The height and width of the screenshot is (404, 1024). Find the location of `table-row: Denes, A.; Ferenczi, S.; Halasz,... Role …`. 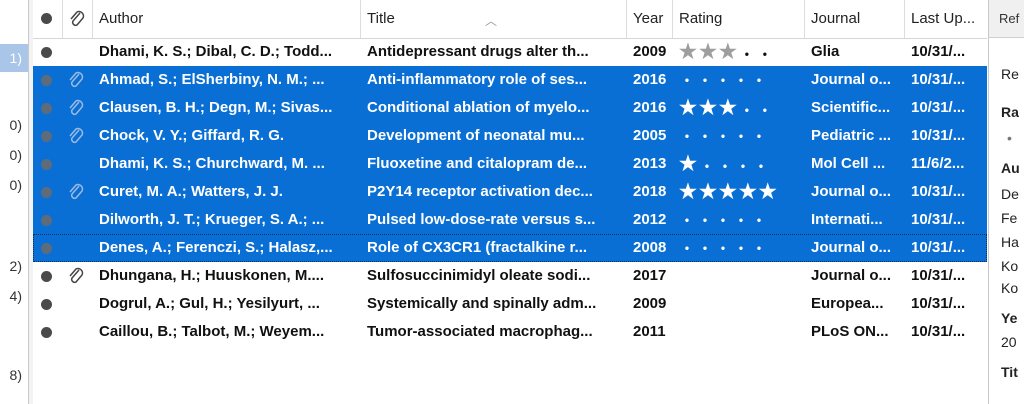

table-row: Denes, A.; Ferenczi, S.; Halasz,... Role … is located at coordinates (510, 248).